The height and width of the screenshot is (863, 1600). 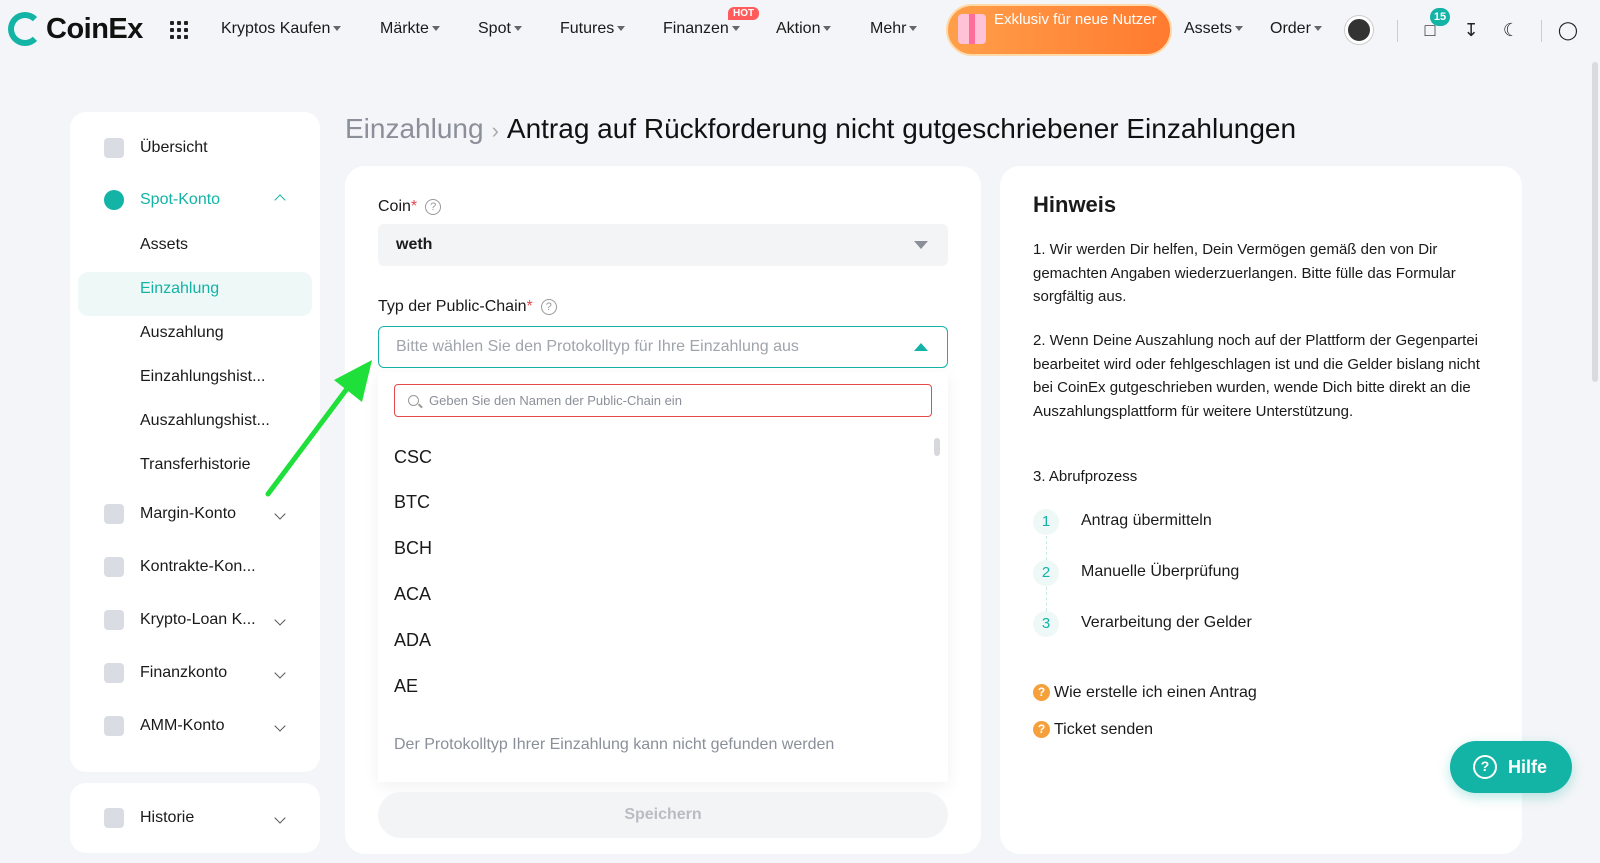 I want to click on coinex-logo: CoinEx, so click(x=75, y=29).